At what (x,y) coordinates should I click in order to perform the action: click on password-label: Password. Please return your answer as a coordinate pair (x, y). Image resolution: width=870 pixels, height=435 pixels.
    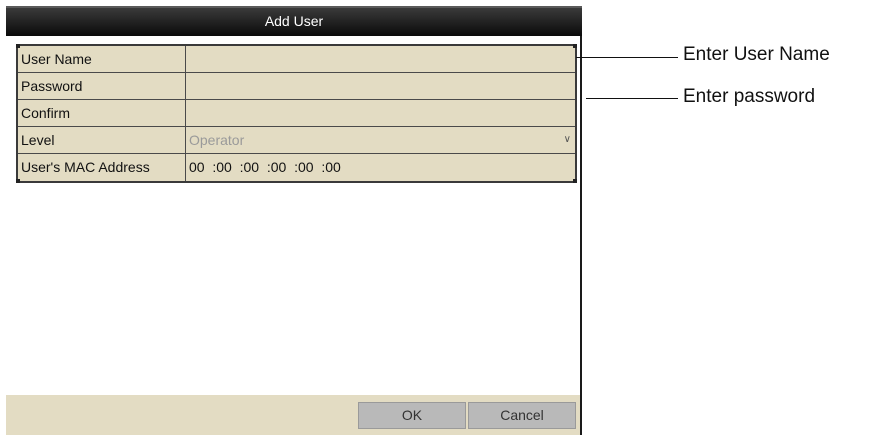
    Looking at the image, I should click on (102, 86).